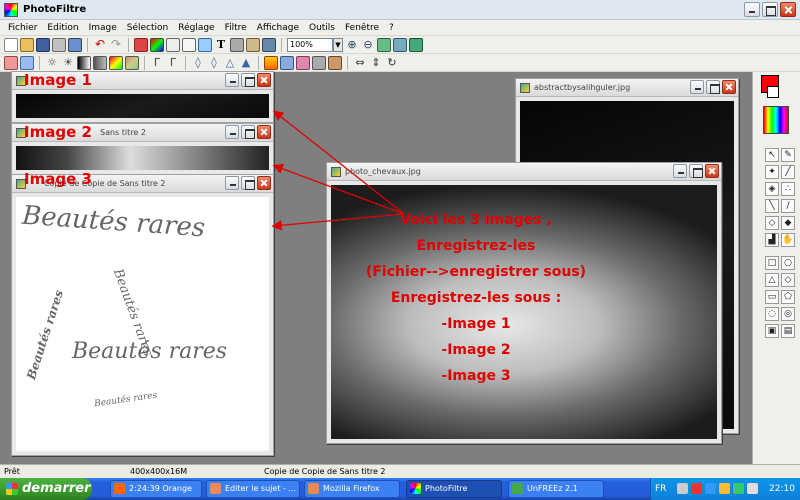 This screenshot has width=800, height=500. What do you see at coordinates (772, 280) in the screenshot?
I see `triangle-selection-icon: △` at bounding box center [772, 280].